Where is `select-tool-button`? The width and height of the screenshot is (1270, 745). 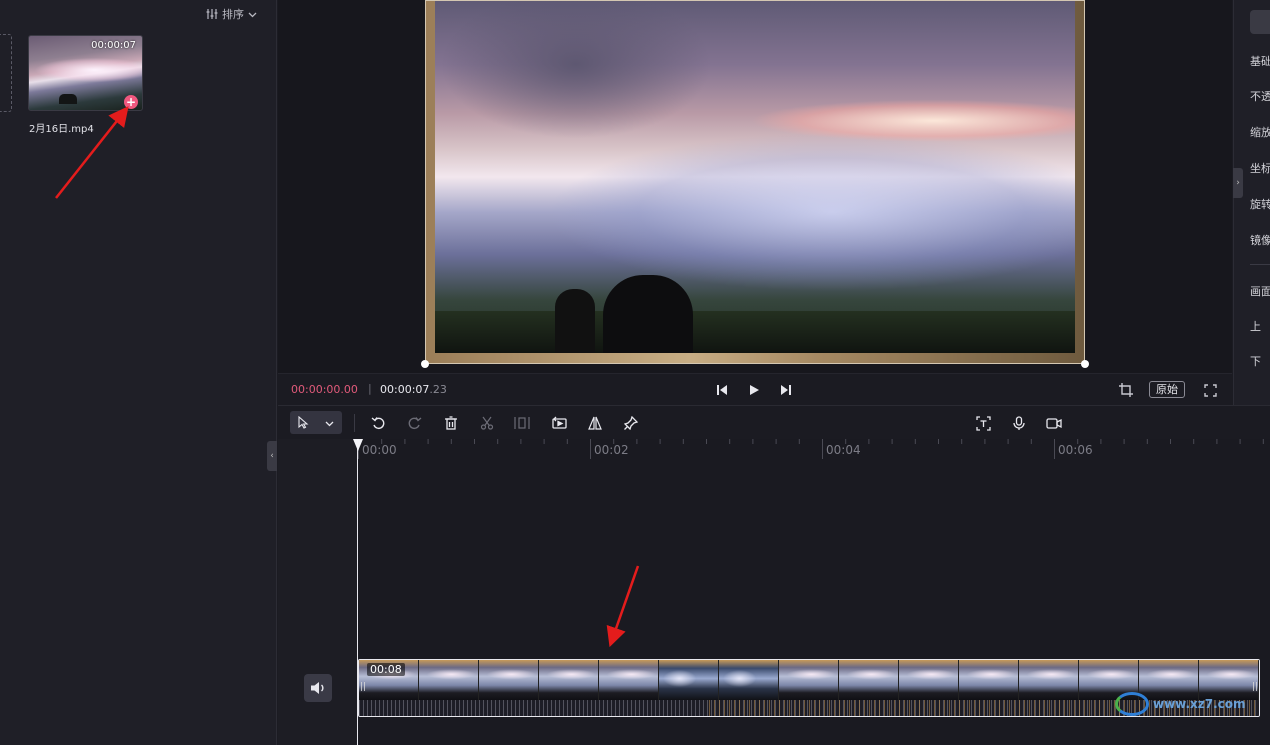
select-tool-button is located at coordinates (316, 422).